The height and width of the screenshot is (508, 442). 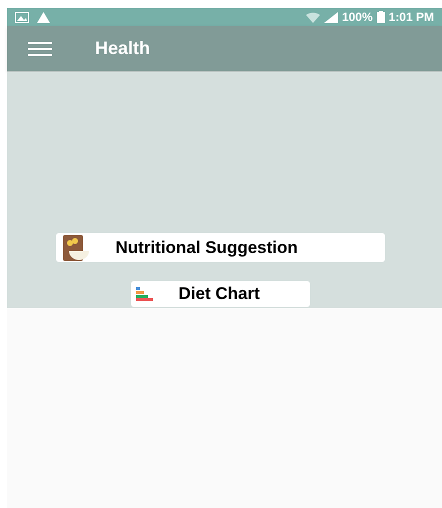 I want to click on nutrition-button: Nutritional Suggestion, so click(x=220, y=247).